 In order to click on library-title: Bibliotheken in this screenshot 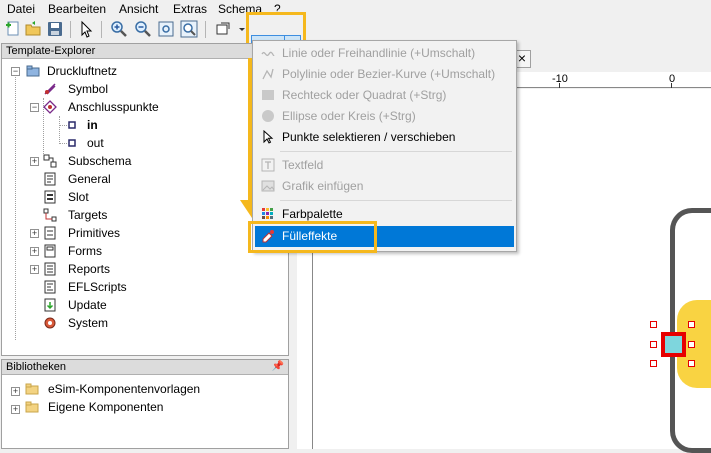, I will do `click(145, 367)`.